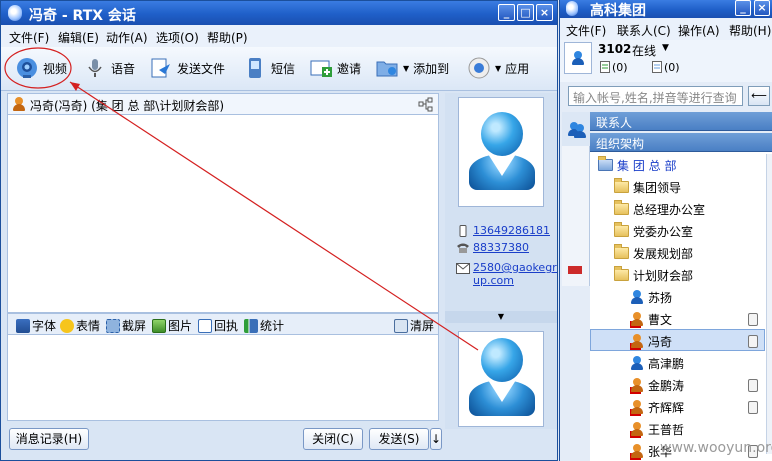 Image resolution: width=772 pixels, height=461 pixels. Describe the element at coordinates (38, 68) in the screenshot. I see `annotation-circle` at that location.